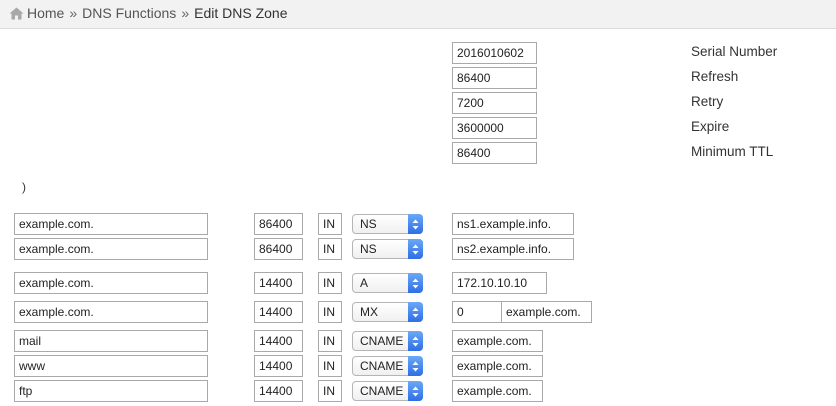 The height and width of the screenshot is (406, 836). I want to click on expire-input, so click(494, 128).